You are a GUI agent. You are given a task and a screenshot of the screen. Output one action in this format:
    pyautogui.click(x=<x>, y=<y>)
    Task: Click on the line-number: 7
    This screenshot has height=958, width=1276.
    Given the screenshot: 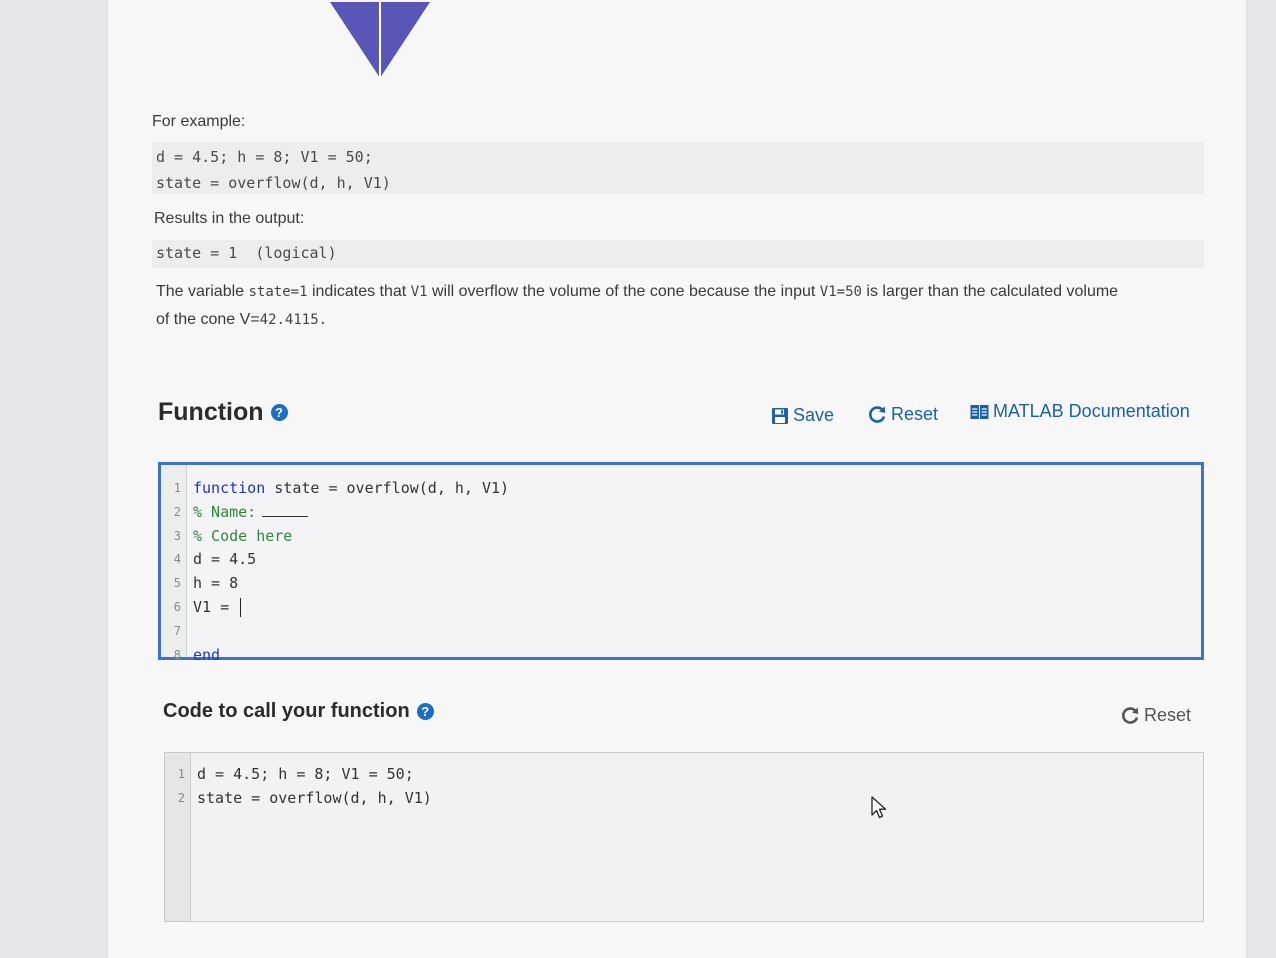 What is the action you would take?
    pyautogui.click(x=177, y=630)
    